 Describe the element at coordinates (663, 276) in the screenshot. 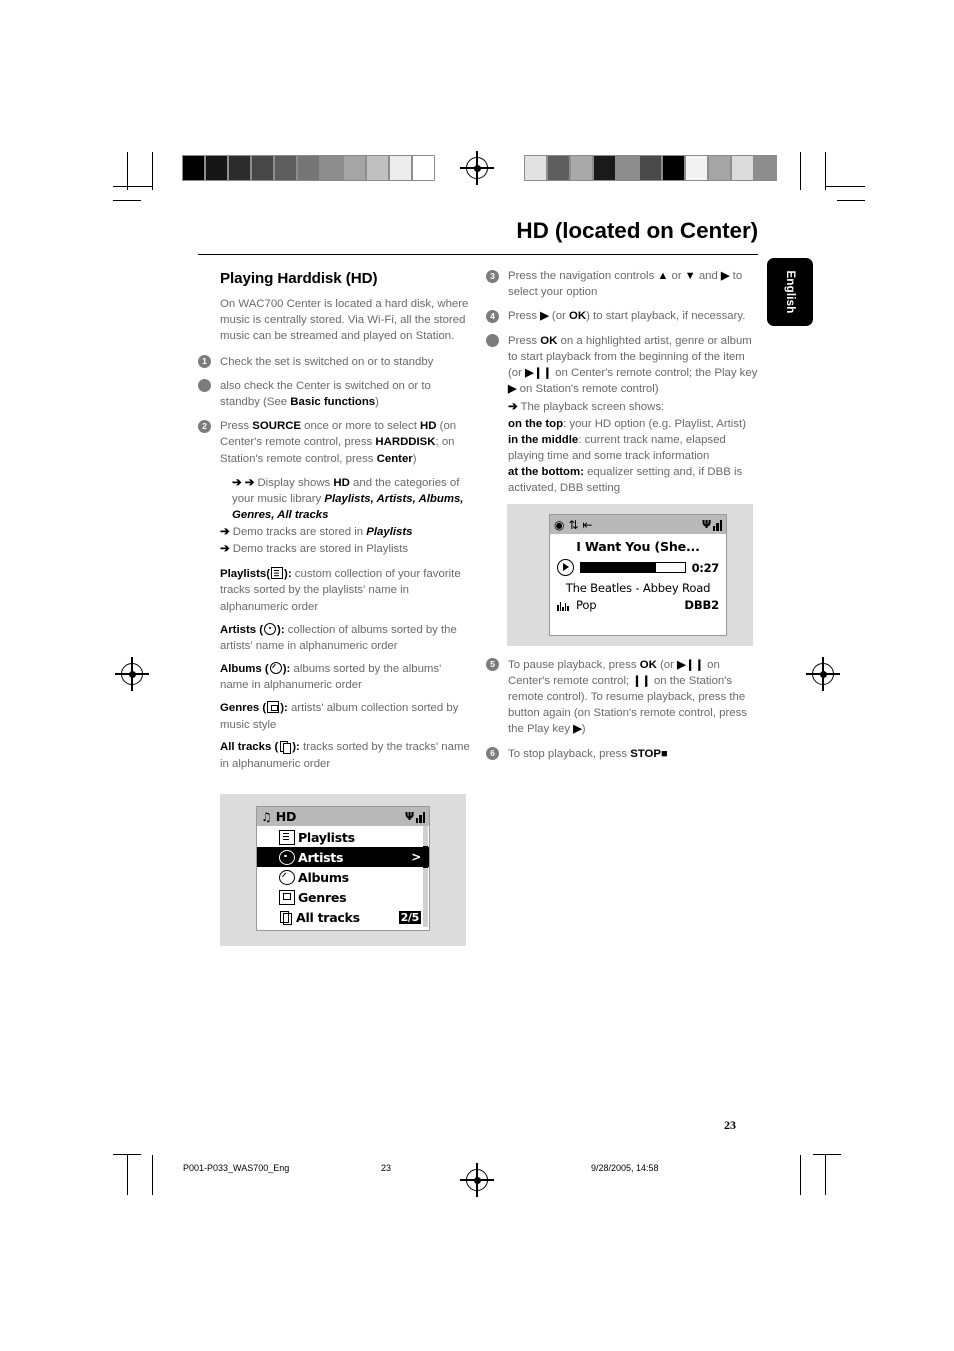

I see `arrow-up-icon: ▲` at that location.